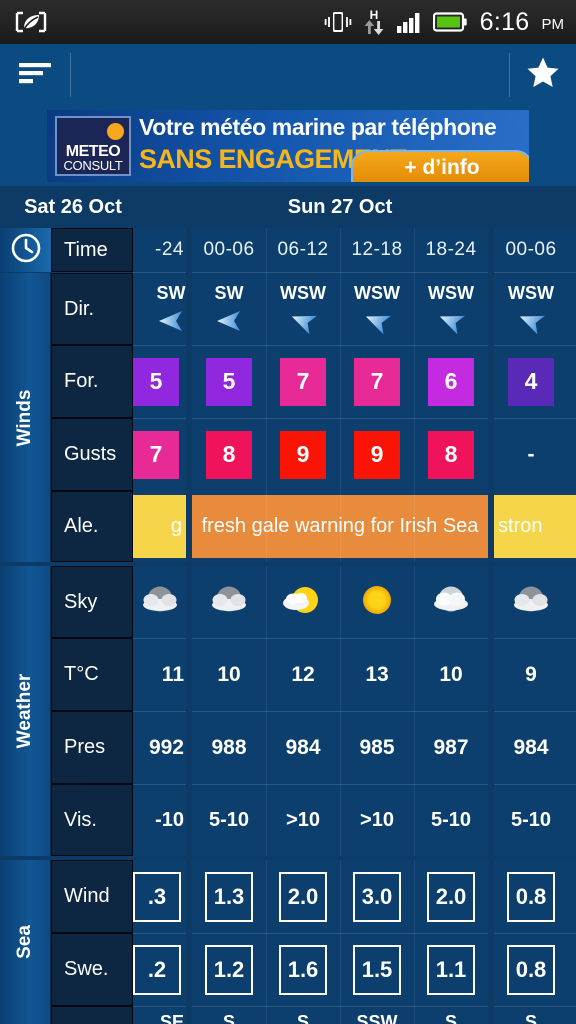 This screenshot has height=1024, width=576. What do you see at coordinates (440, 166) in the screenshot?
I see `ad-cta-button: + d’info` at bounding box center [440, 166].